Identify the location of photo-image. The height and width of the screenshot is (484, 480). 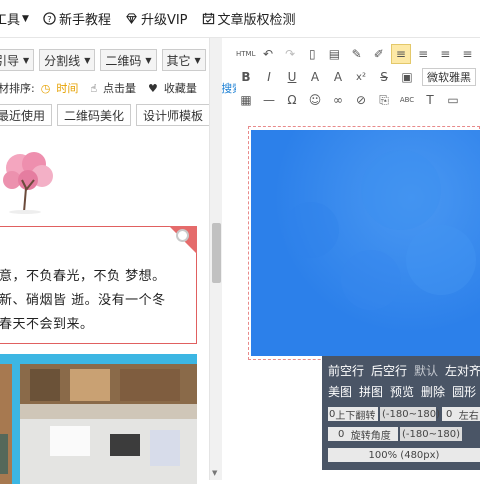
(98, 424).